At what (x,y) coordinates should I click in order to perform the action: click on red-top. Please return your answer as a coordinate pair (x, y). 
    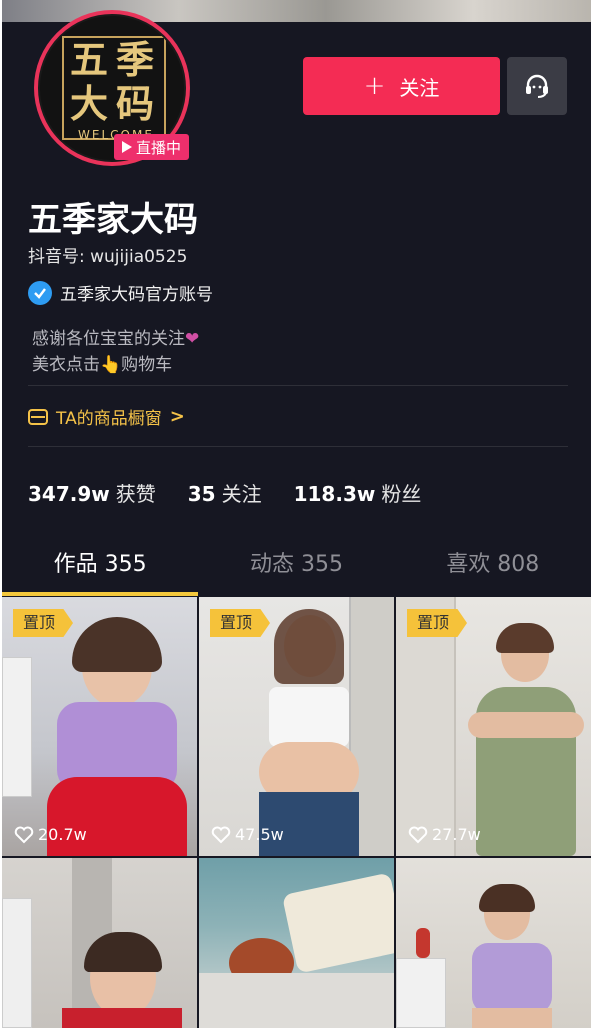
    Looking at the image, I should click on (122, 1018).